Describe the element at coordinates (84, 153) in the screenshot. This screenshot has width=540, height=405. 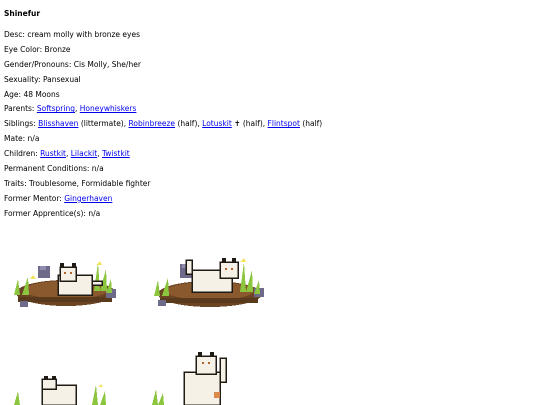
I see `child-link: Lilackit` at that location.